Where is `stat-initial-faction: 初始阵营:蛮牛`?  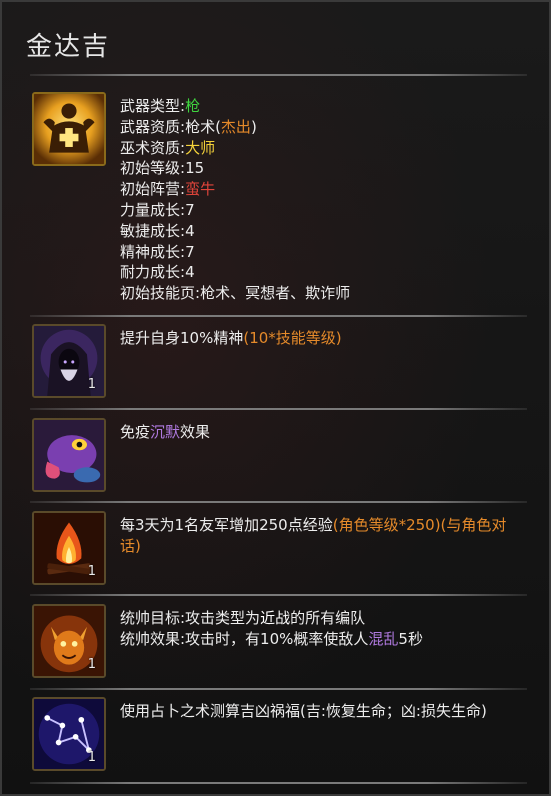
stat-initial-faction: 初始阵营:蛮牛 is located at coordinates (168, 189).